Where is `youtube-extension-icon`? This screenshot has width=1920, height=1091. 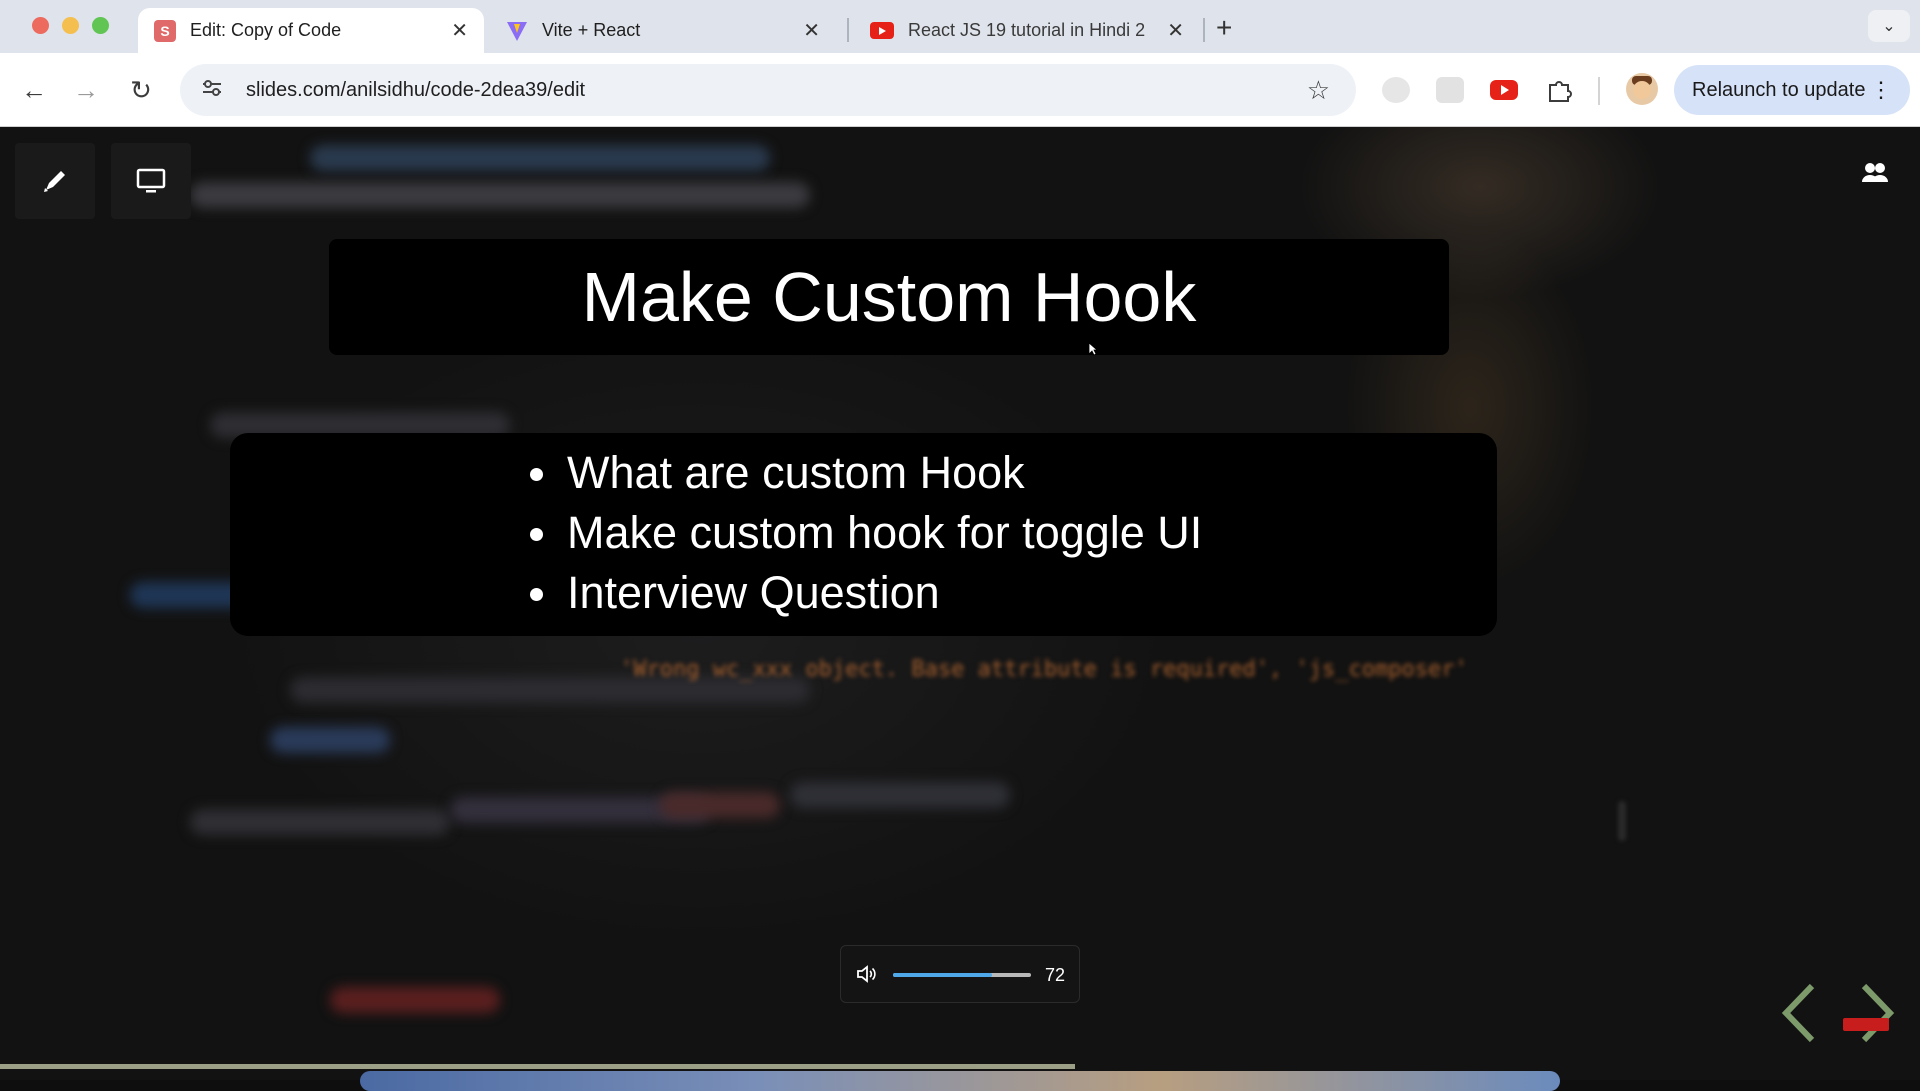 youtube-extension-icon is located at coordinates (1504, 90).